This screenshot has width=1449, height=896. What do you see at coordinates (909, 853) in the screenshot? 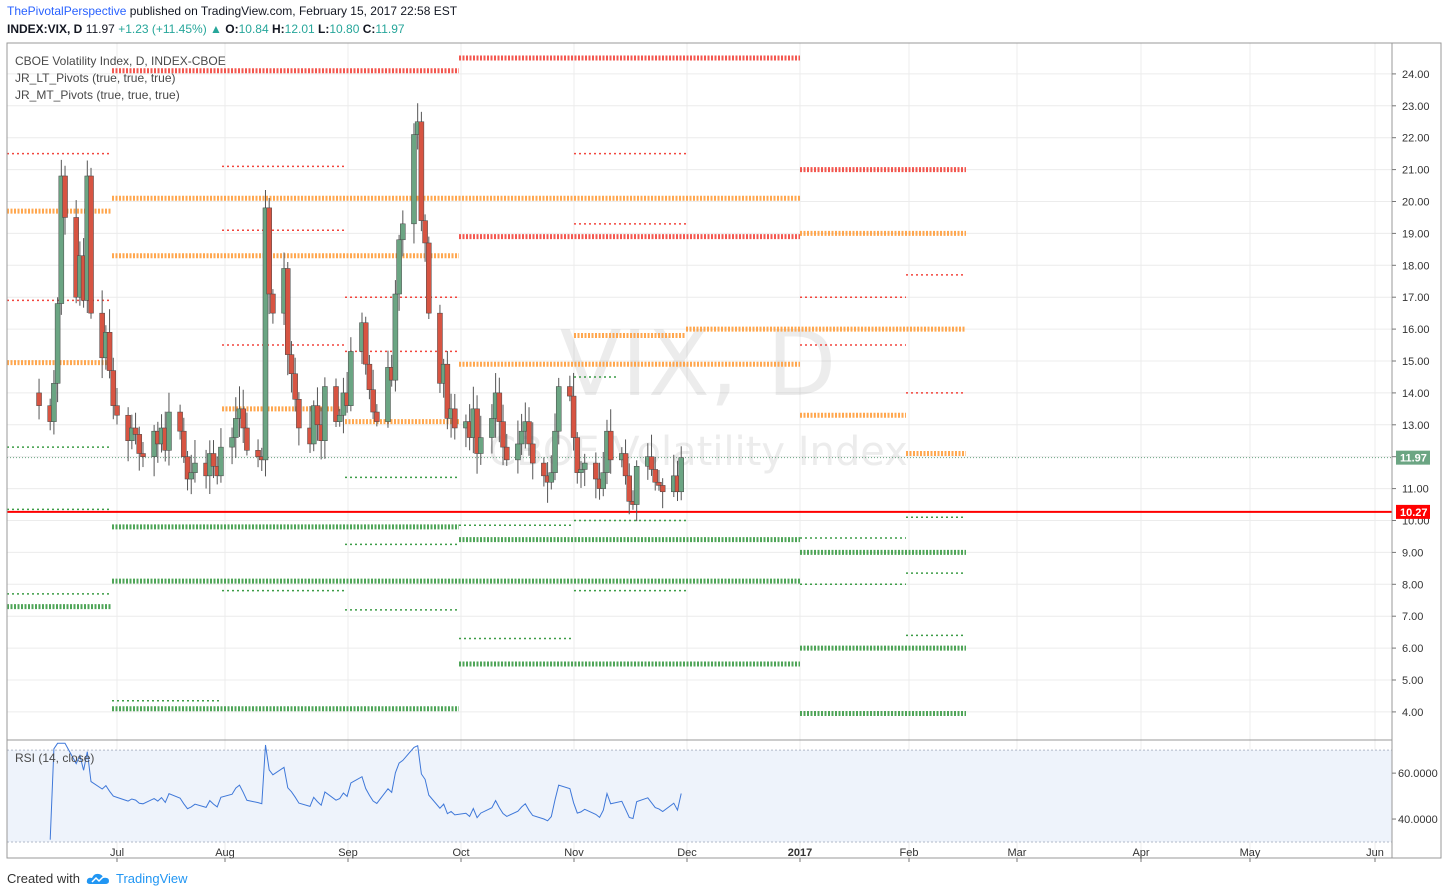
I see `time-tick-label: Feb` at bounding box center [909, 853].